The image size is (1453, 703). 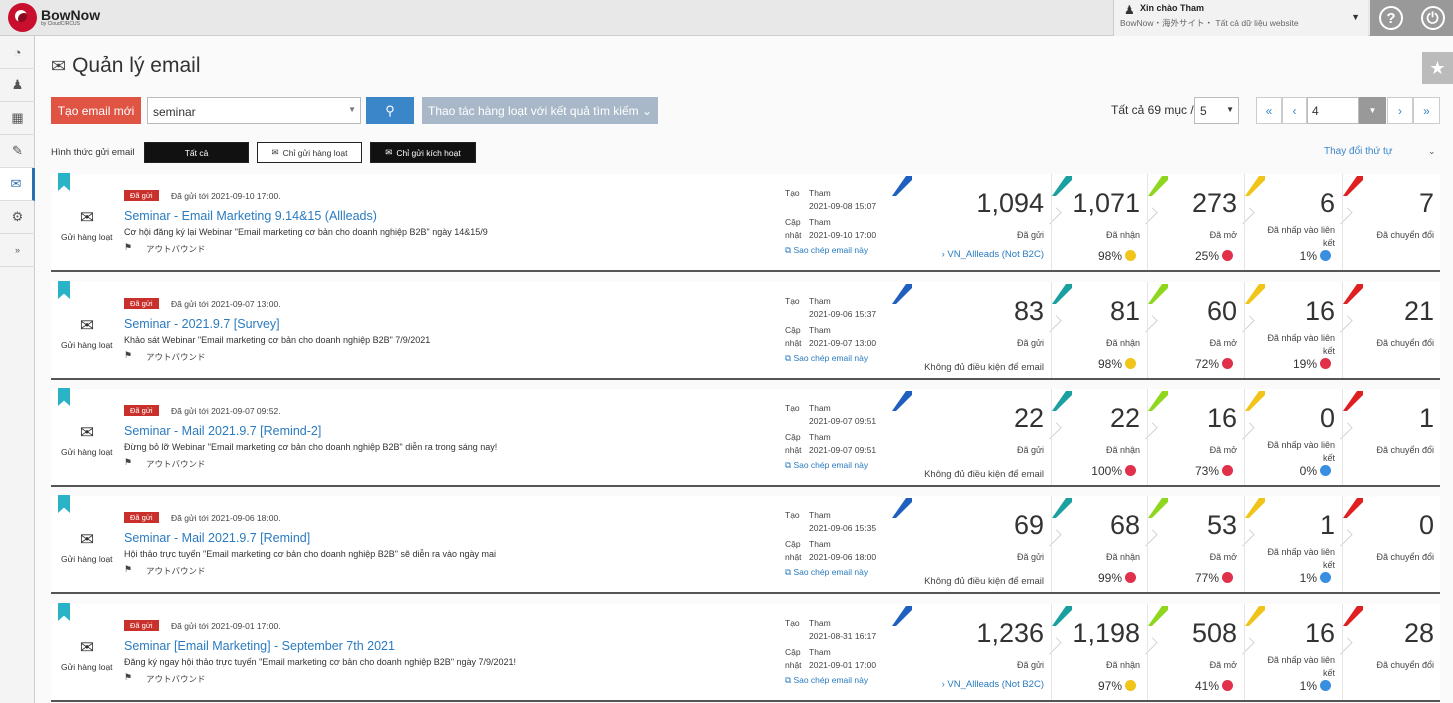 What do you see at coordinates (1400, 110) in the screenshot?
I see `next-page-button: ›` at bounding box center [1400, 110].